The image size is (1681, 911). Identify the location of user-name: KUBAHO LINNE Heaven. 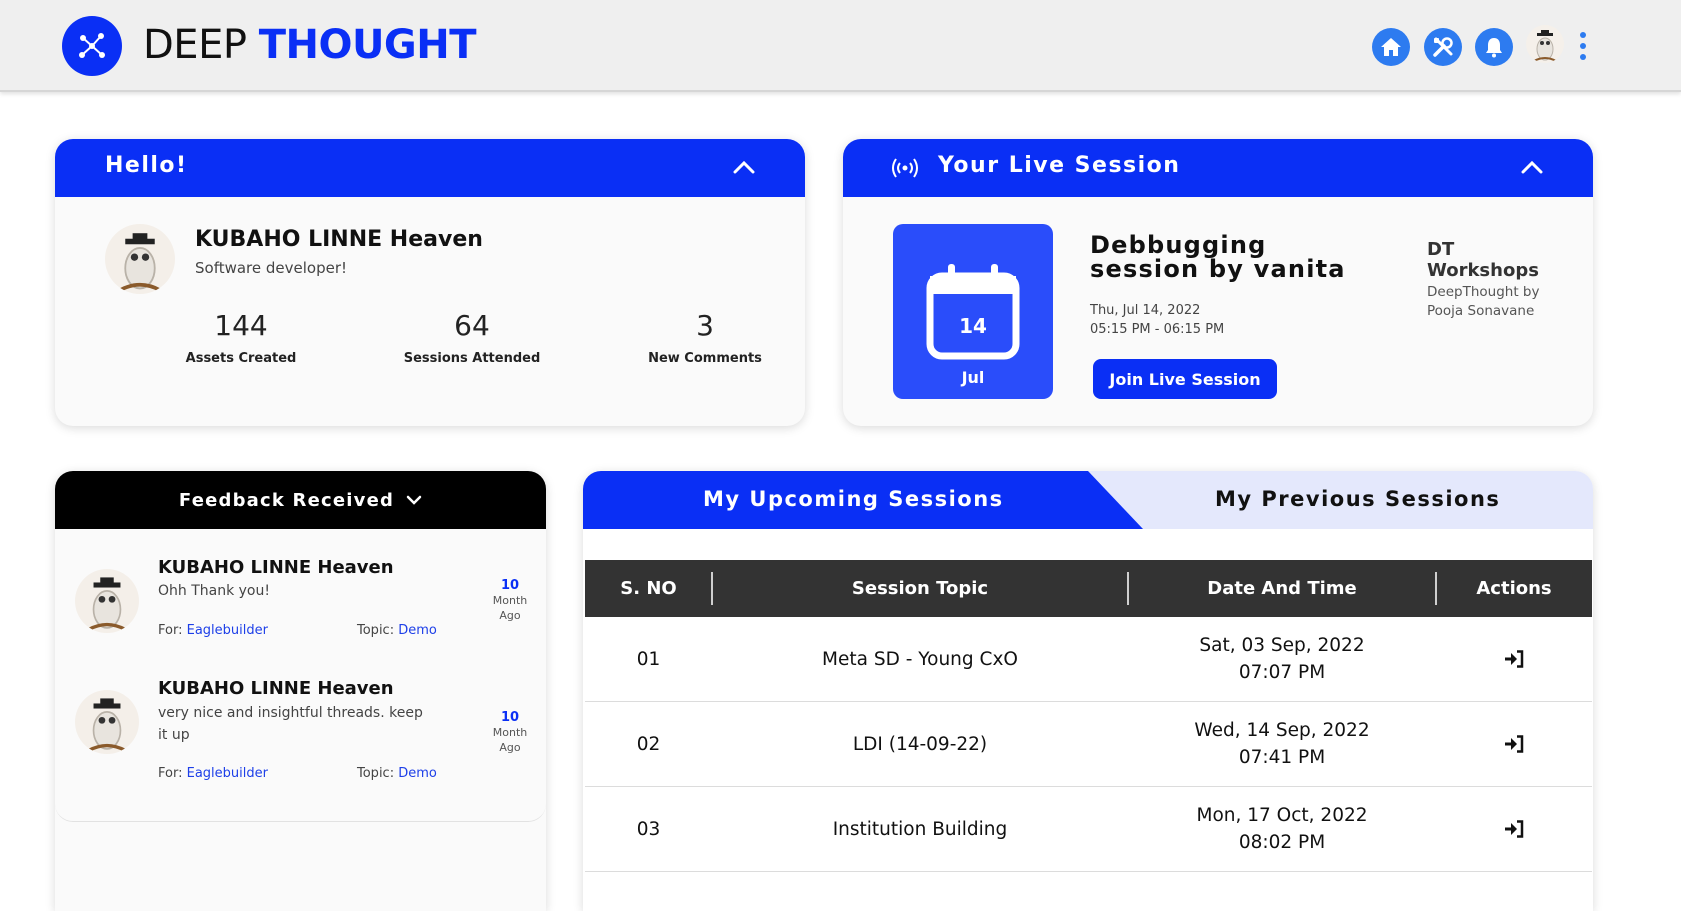
(339, 239).